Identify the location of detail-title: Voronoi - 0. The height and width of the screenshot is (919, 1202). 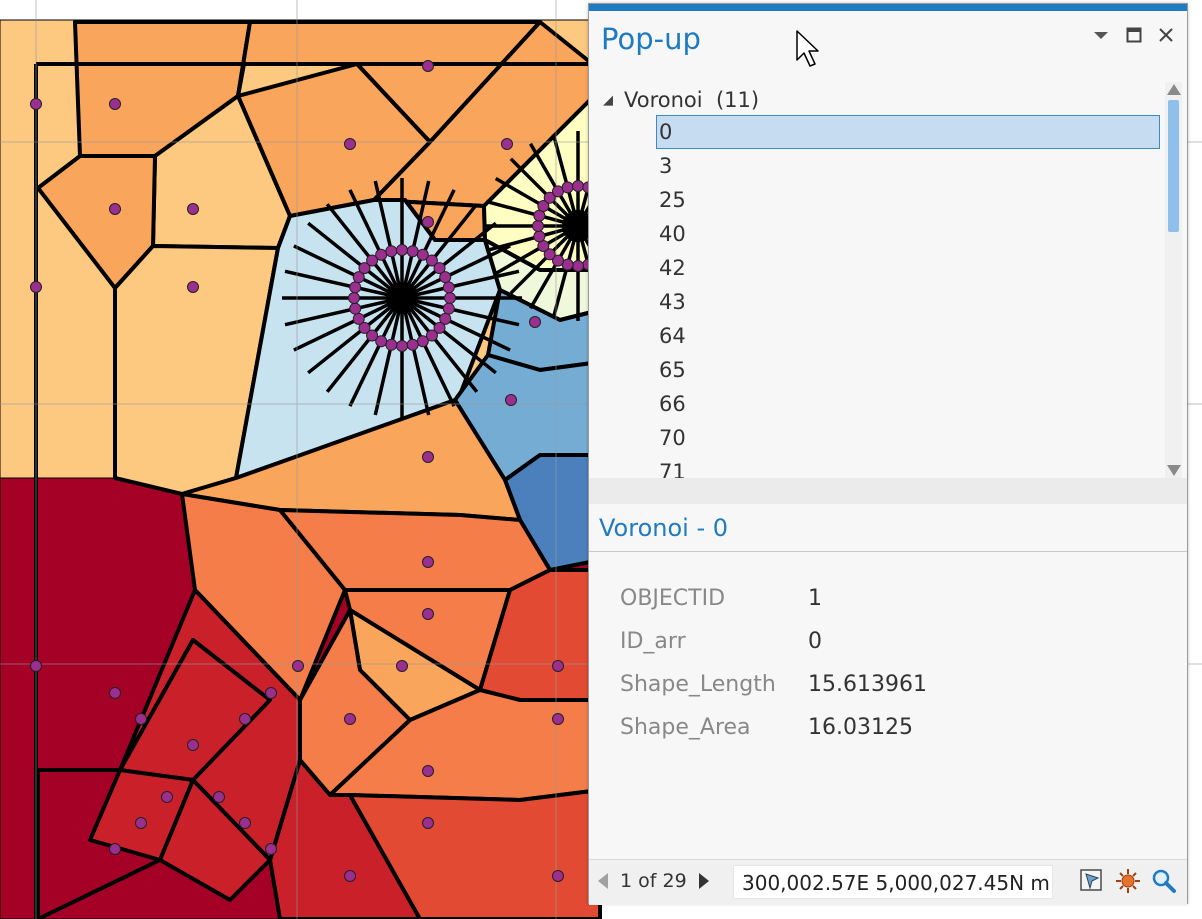
(664, 528).